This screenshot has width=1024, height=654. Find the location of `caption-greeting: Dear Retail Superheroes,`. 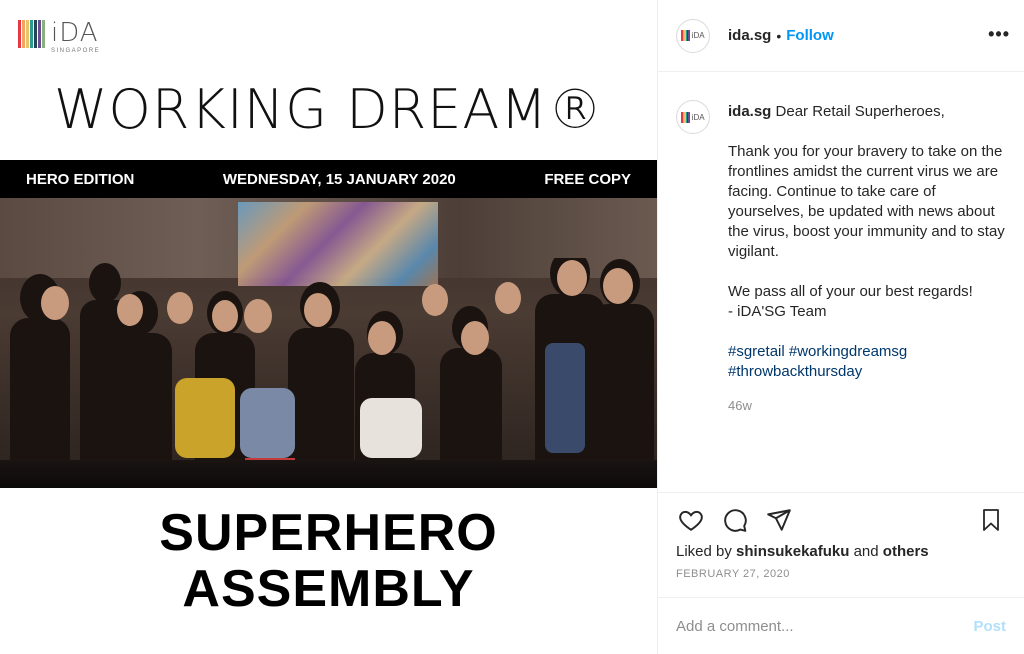

caption-greeting: Dear Retail Superheroes, is located at coordinates (860, 111).